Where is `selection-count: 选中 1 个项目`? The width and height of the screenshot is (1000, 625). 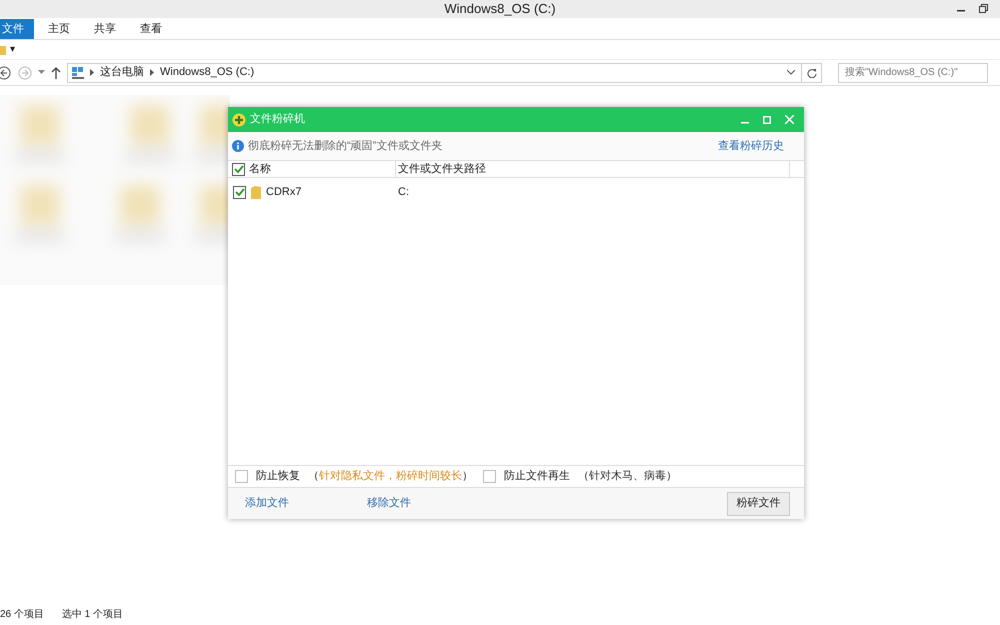 selection-count: 选中 1 个项目 is located at coordinates (93, 615).